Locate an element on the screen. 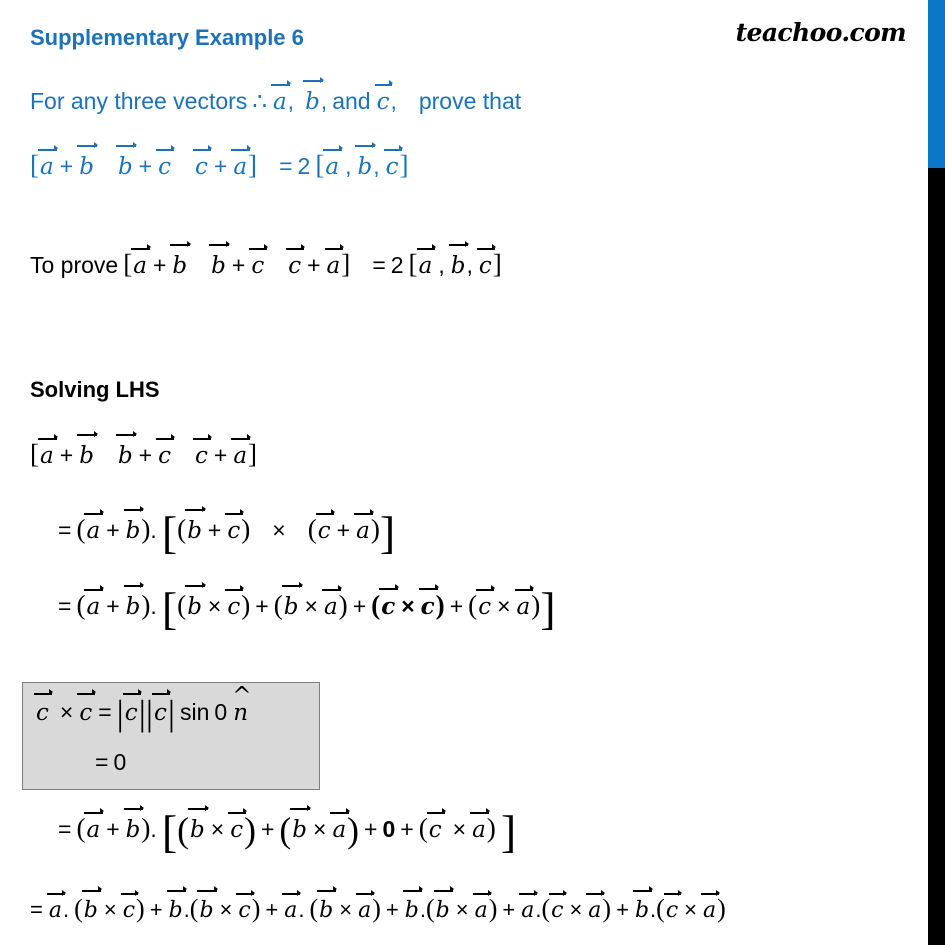 The width and height of the screenshot is (945, 945). step2-cross-3: × is located at coordinates (408, 606).